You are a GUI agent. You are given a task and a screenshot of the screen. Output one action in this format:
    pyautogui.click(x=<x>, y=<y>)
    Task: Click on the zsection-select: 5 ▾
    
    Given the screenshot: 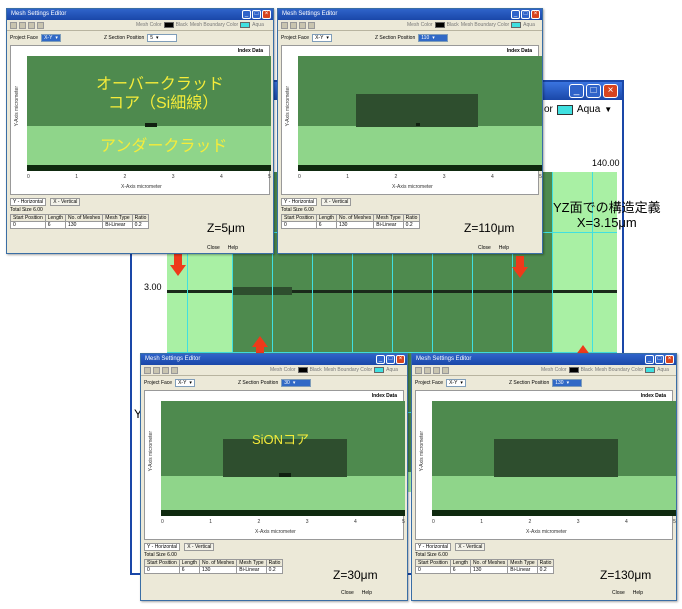 What is the action you would take?
    pyautogui.click(x=162, y=38)
    